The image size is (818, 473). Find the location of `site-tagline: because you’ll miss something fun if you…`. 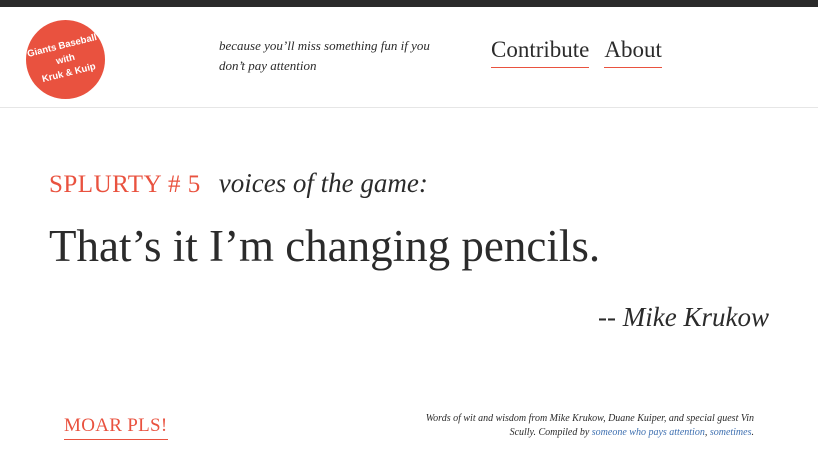

site-tagline: because you’ll miss something fun if you… is located at coordinates (324, 55).